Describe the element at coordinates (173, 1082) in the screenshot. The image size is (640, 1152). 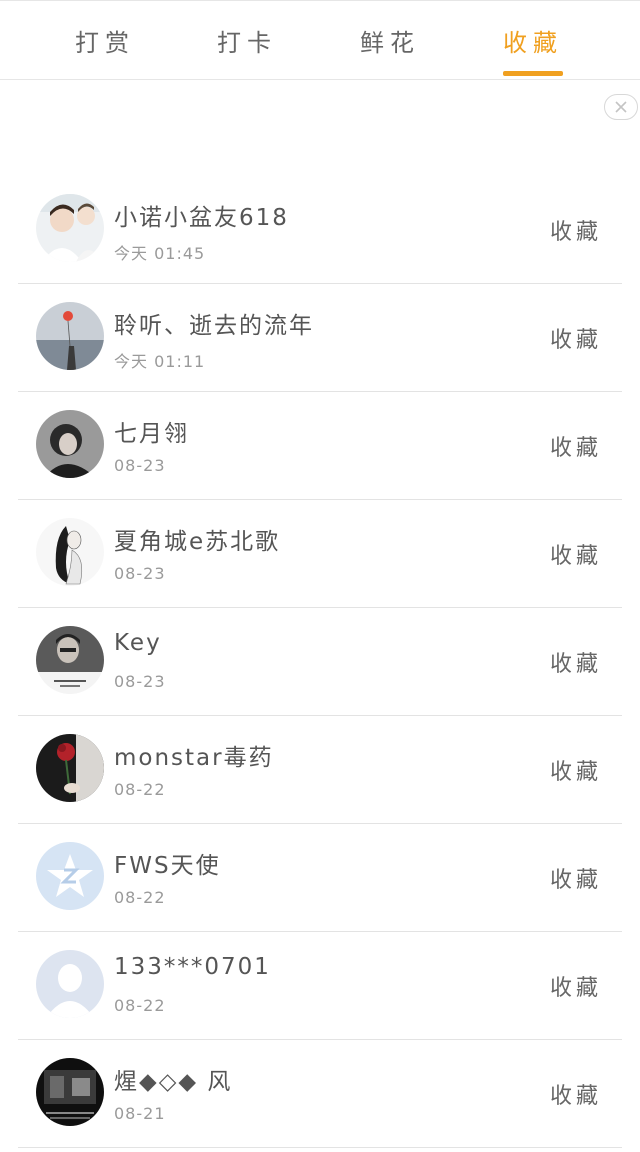
I see `user-name: 煋◆◇◆ 风` at that location.